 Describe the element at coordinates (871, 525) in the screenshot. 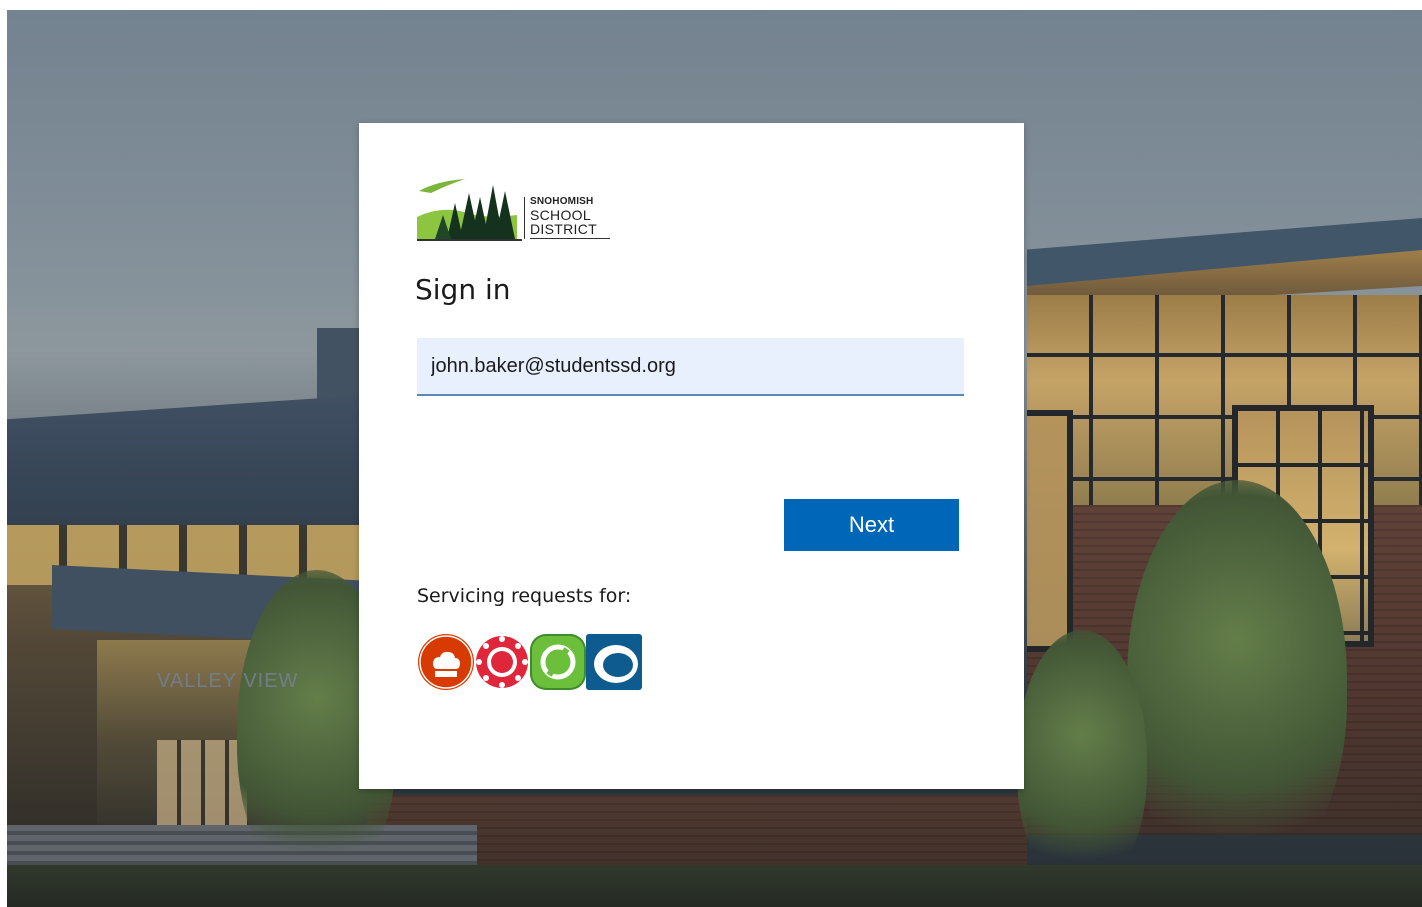

I see `next-button: Next` at that location.